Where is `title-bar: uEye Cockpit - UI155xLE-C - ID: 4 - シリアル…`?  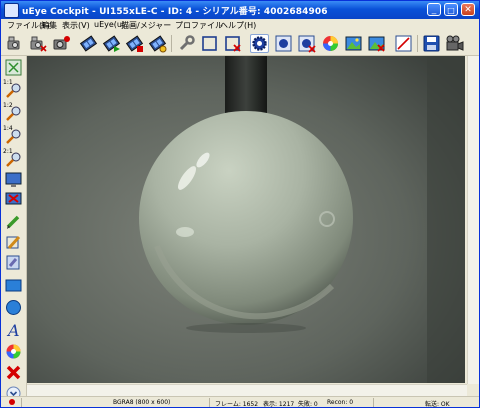
title-bar: uEye Cockpit - UI155xLE-C - ID: 4 - シリアル… is located at coordinates (240, 10).